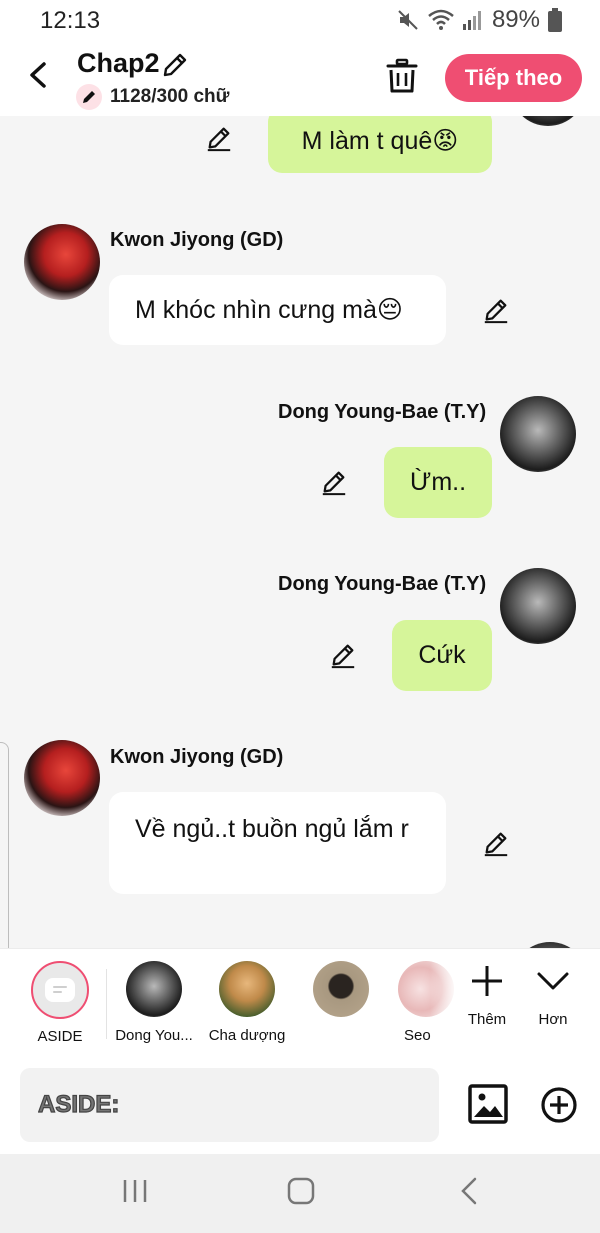 The width and height of the screenshot is (600, 1233). Describe the element at coordinates (487, 1019) in the screenshot. I see `add-label: Thêm` at that location.